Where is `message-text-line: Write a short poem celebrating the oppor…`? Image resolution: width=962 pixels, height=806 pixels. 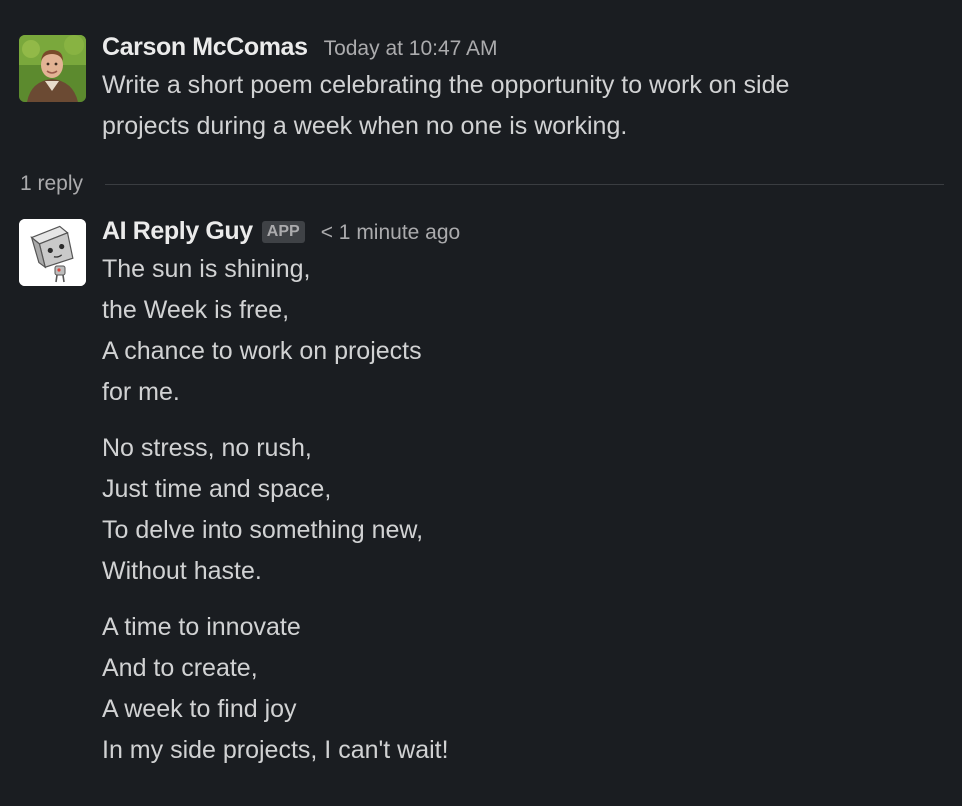 message-text-line: Write a short poem celebrating the oppor… is located at coordinates (446, 85).